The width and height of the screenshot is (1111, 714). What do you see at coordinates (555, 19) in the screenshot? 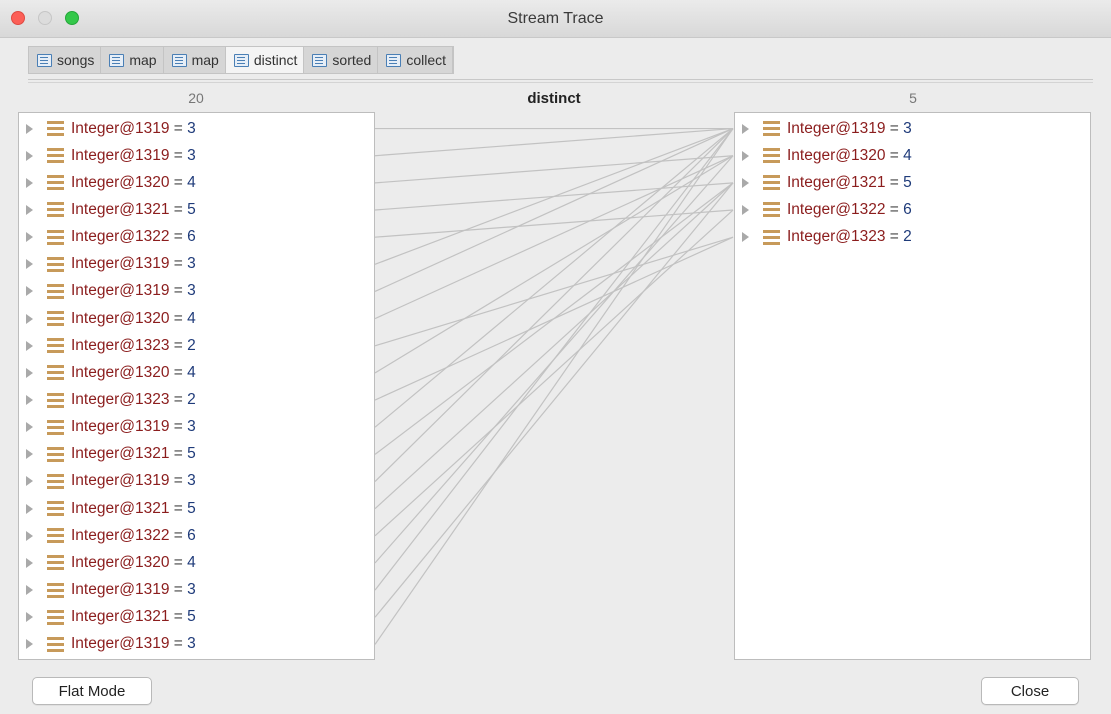
I see `title-bar: Stream Trace` at bounding box center [555, 19].